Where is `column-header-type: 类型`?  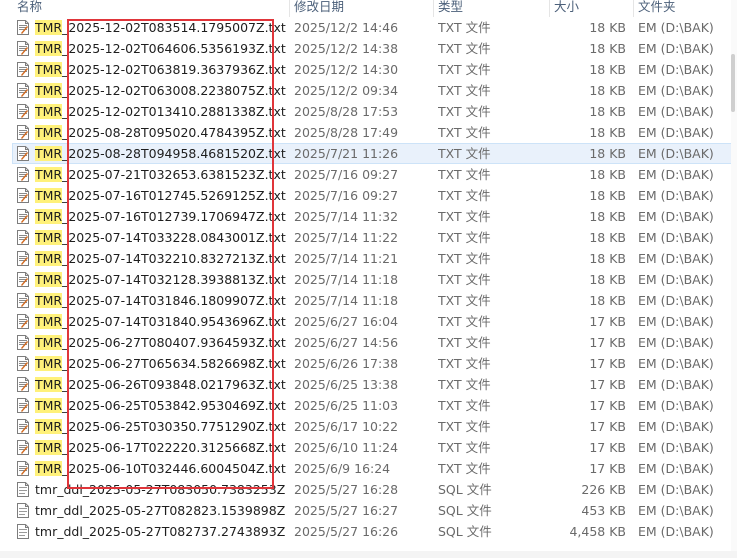 column-header-type: 类型 is located at coordinates (492, 8).